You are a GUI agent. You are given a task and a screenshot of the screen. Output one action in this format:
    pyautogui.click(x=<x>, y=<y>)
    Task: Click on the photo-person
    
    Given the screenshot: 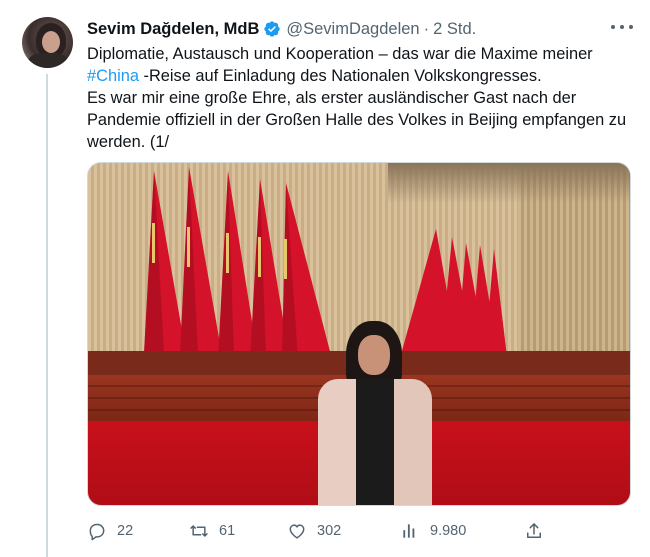 What is the action you would take?
    pyautogui.click(x=374, y=413)
    